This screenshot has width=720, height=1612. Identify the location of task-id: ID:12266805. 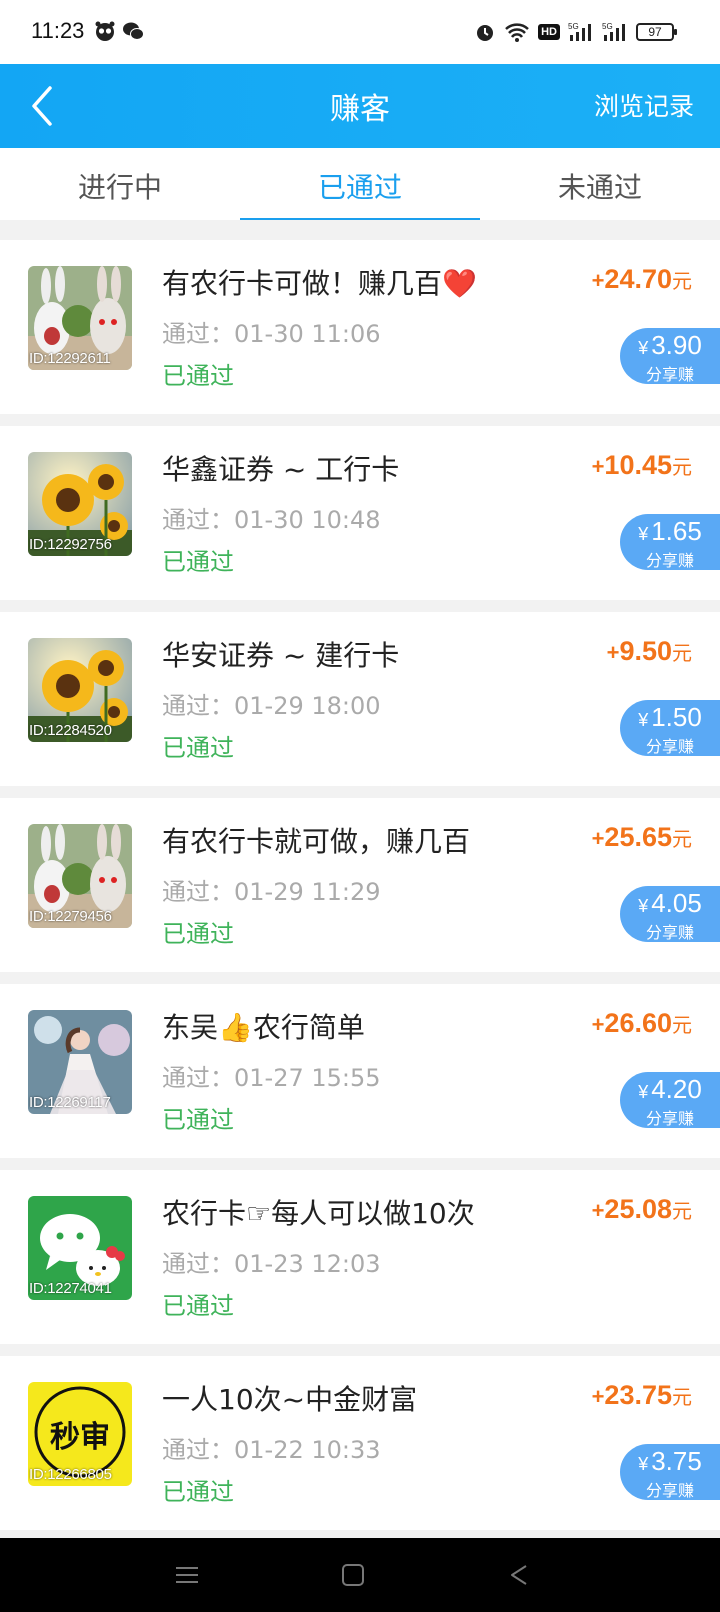
(70, 1474).